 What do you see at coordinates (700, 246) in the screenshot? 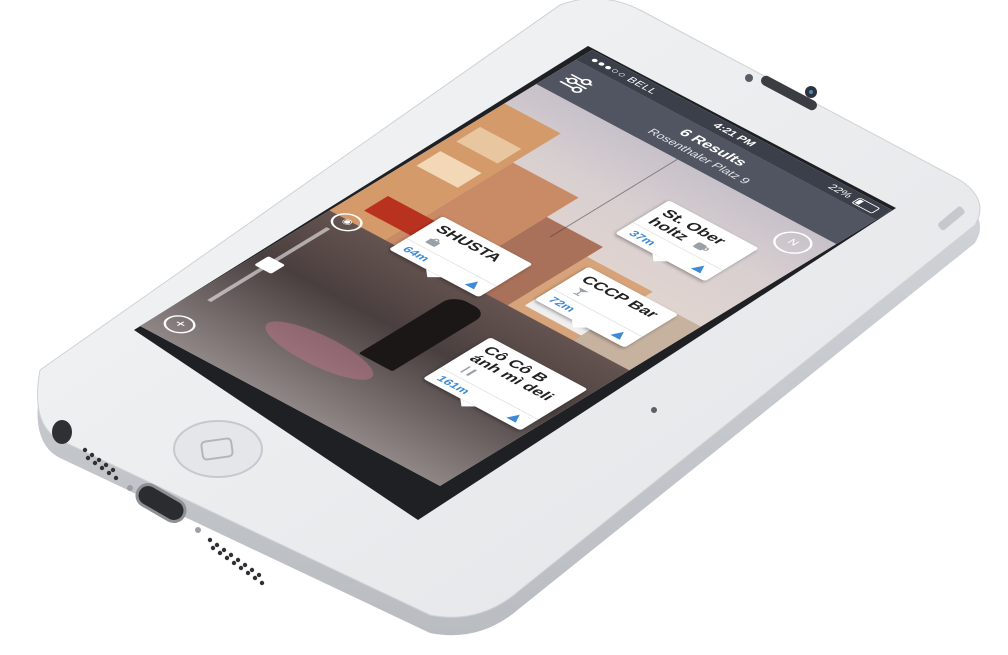
I see `coffee-cup-icon` at bounding box center [700, 246].